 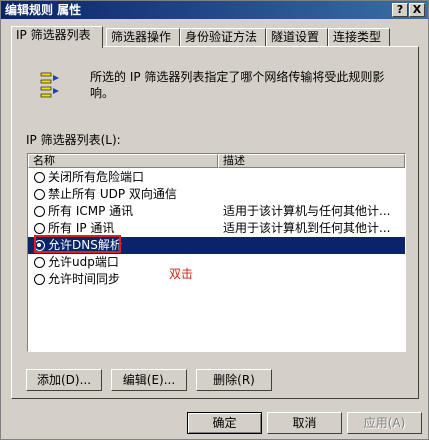 What do you see at coordinates (49, 85) in the screenshot?
I see `filter-list-icon` at bounding box center [49, 85].